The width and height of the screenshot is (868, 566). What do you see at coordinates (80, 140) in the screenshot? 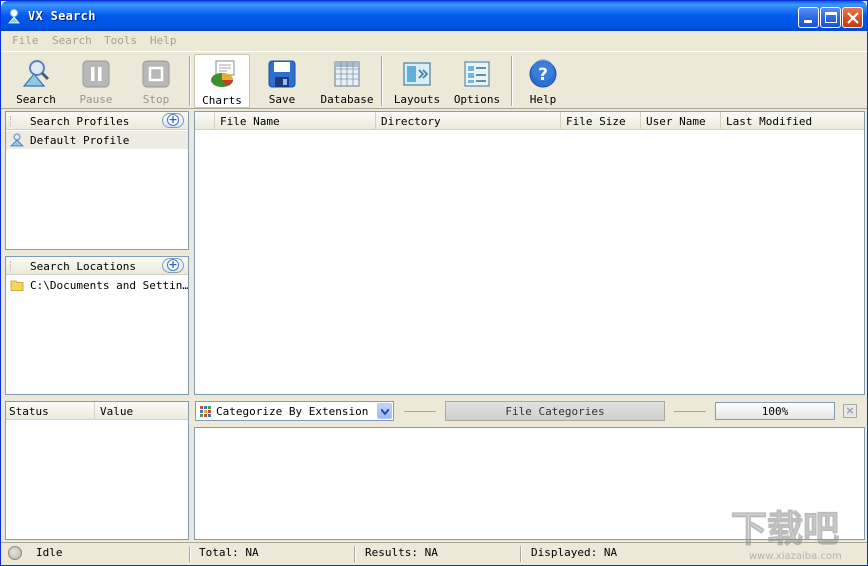
I see `profile-item-label: Default Profile` at bounding box center [80, 140].